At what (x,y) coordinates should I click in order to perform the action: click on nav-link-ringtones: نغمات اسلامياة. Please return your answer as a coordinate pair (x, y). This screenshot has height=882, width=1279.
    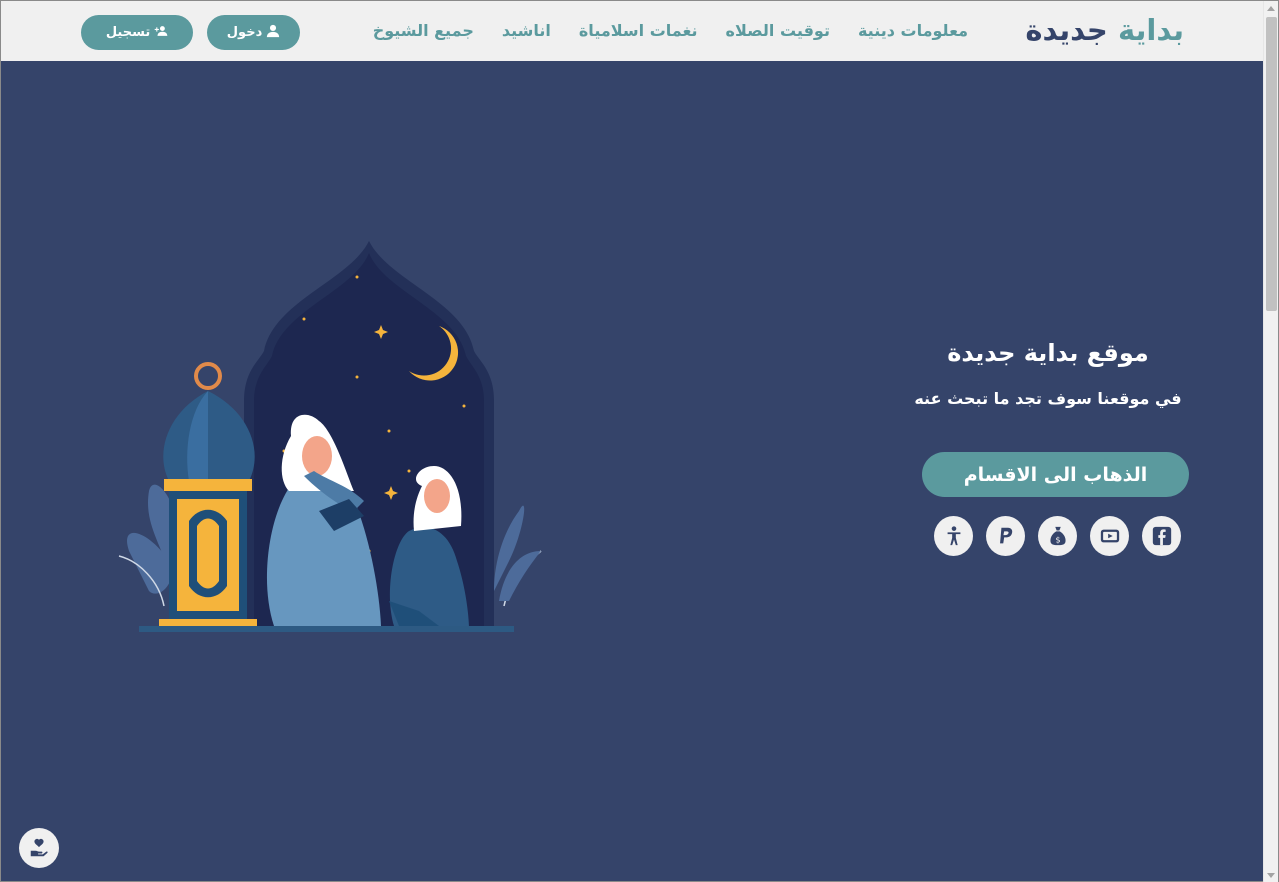
    Looking at the image, I should click on (638, 30).